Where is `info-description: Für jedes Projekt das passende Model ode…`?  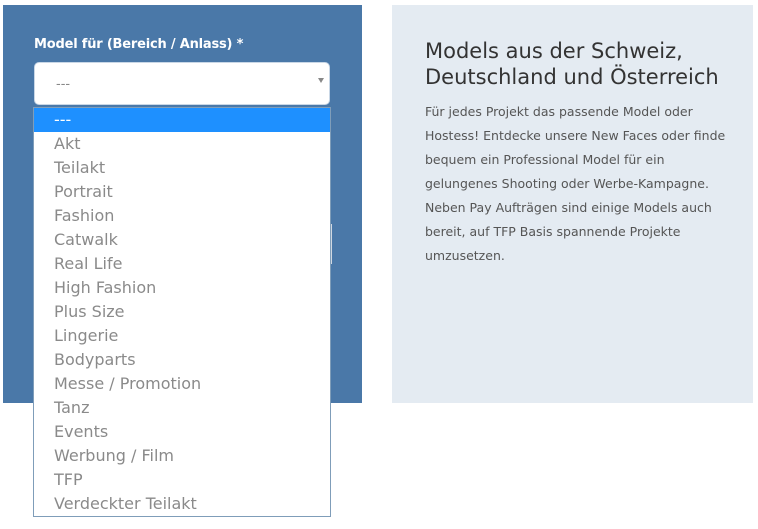 info-description: Für jedes Projekt das passende Model ode… is located at coordinates (575, 183).